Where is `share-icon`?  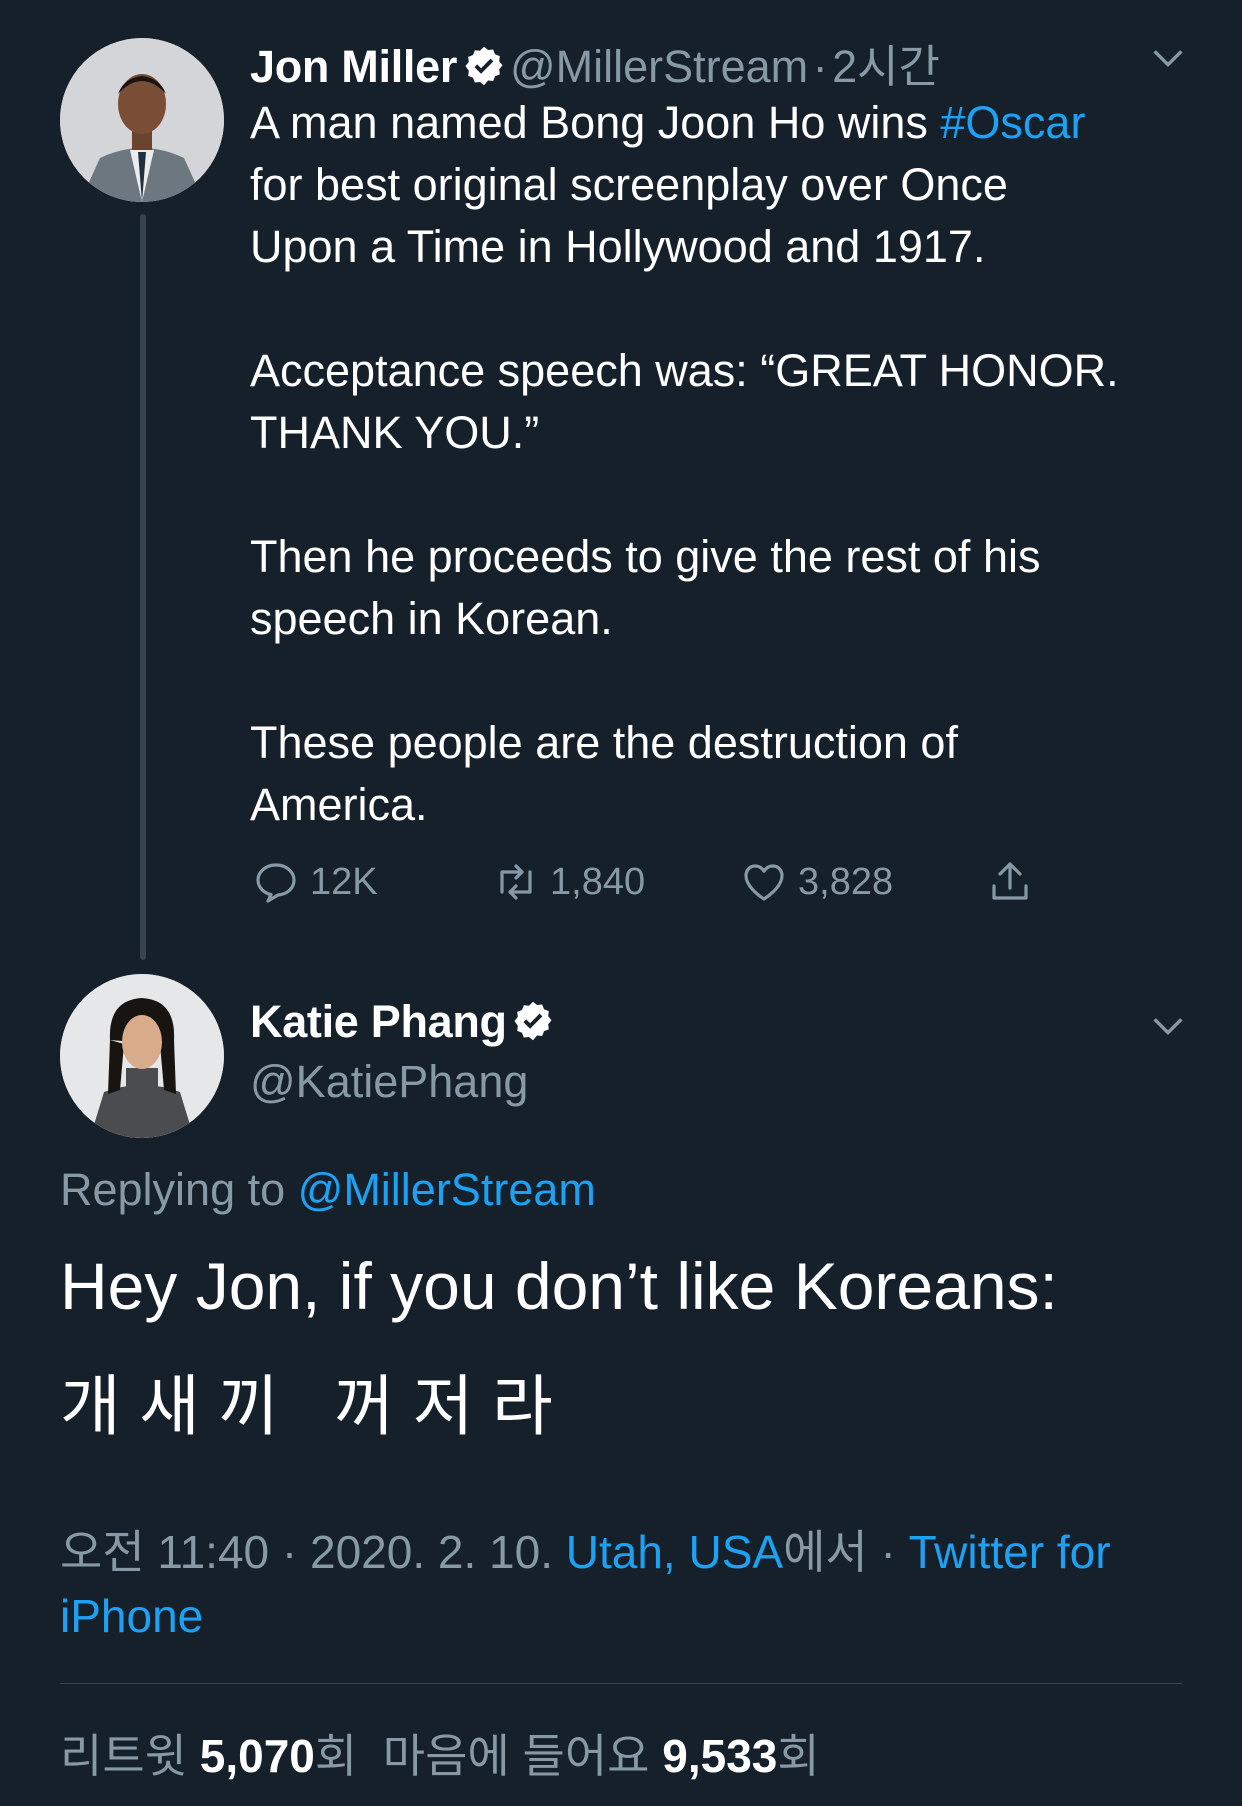 share-icon is located at coordinates (1010, 881).